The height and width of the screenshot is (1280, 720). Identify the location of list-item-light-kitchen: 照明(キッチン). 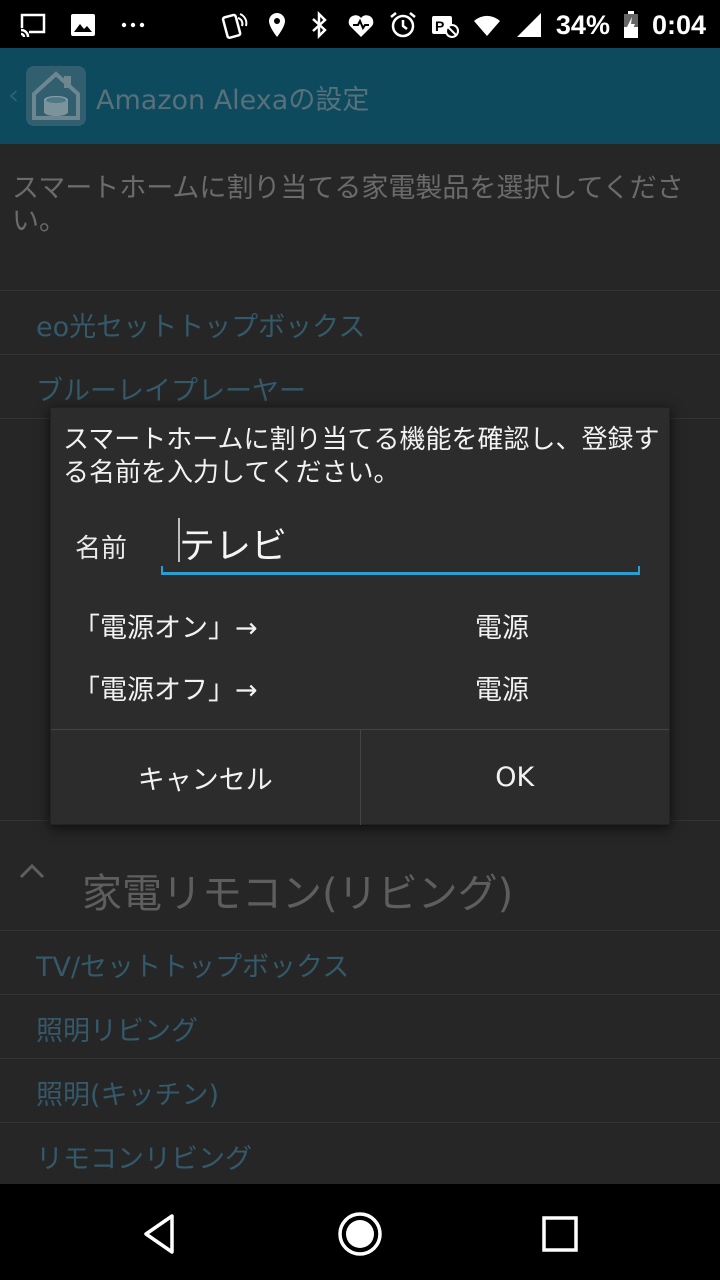
(360, 1090).